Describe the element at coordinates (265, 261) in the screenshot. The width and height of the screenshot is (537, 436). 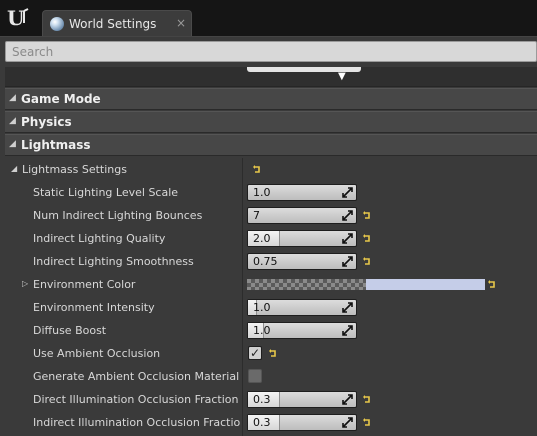
I see `number-value: 0.75` at that location.